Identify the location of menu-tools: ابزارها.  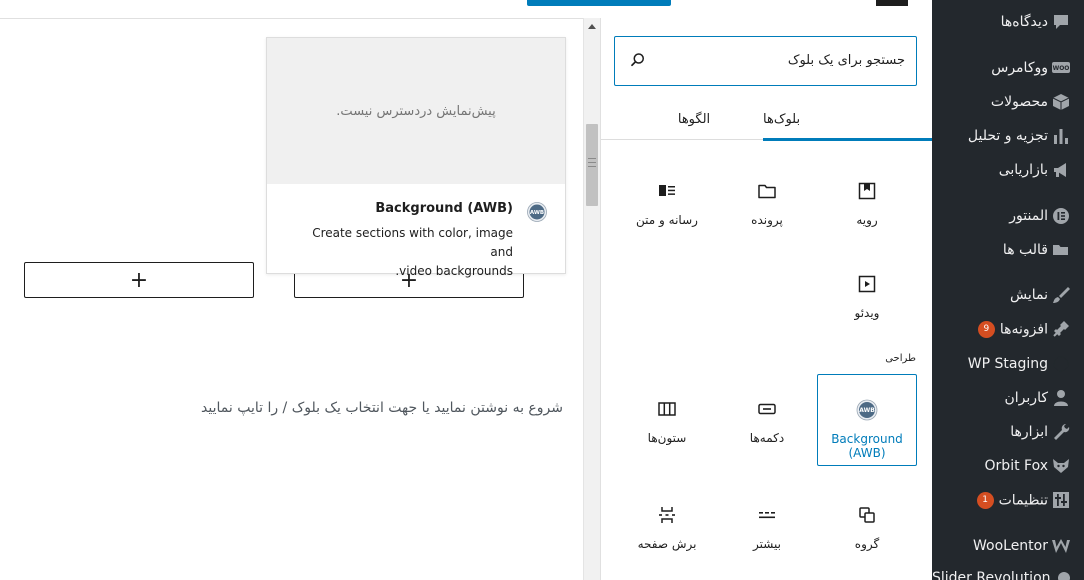
(1008, 432).